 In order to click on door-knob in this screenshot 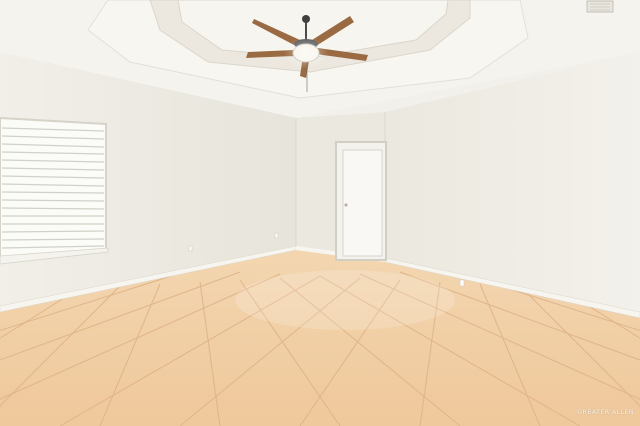, I will do `click(346, 205)`.